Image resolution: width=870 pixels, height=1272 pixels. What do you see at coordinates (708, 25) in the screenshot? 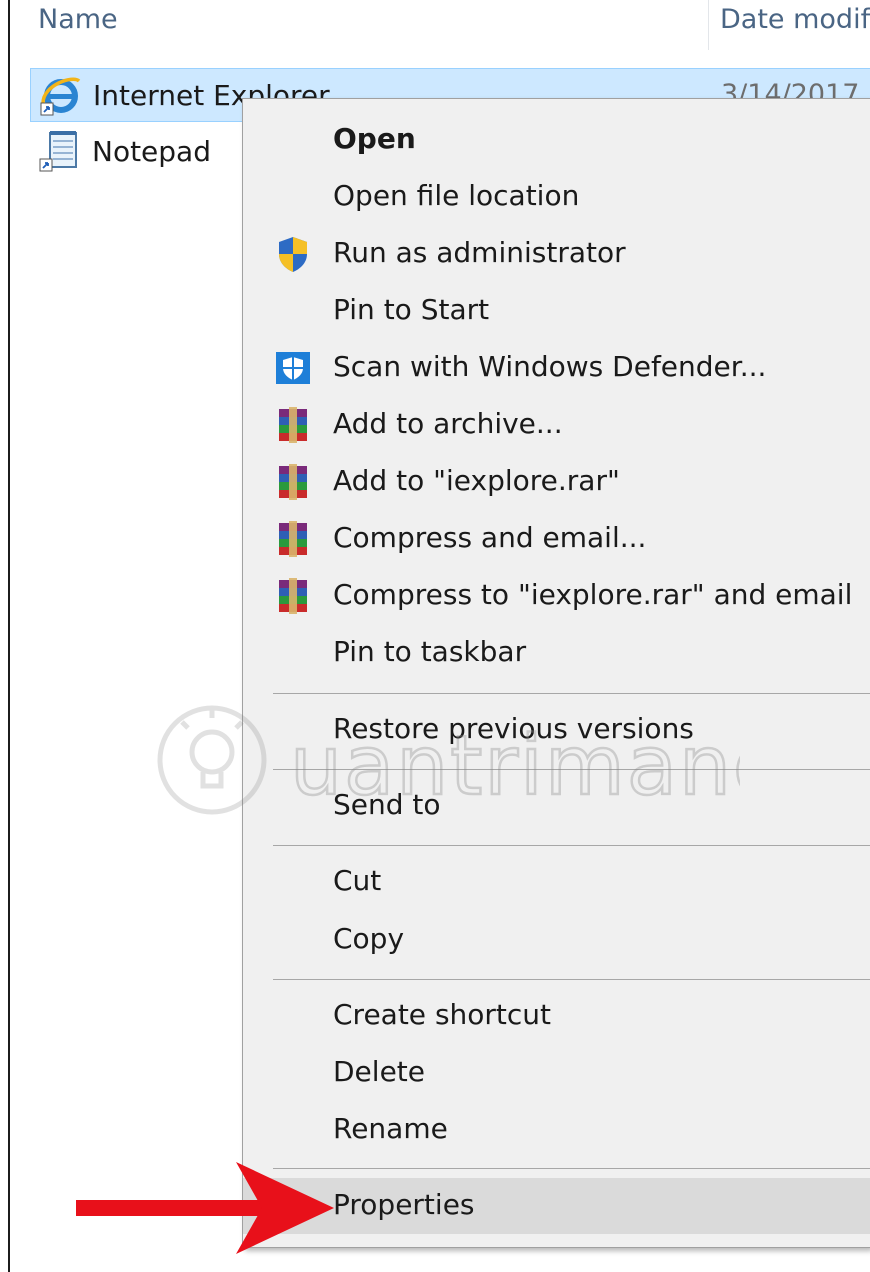
I see `column-divider` at bounding box center [708, 25].